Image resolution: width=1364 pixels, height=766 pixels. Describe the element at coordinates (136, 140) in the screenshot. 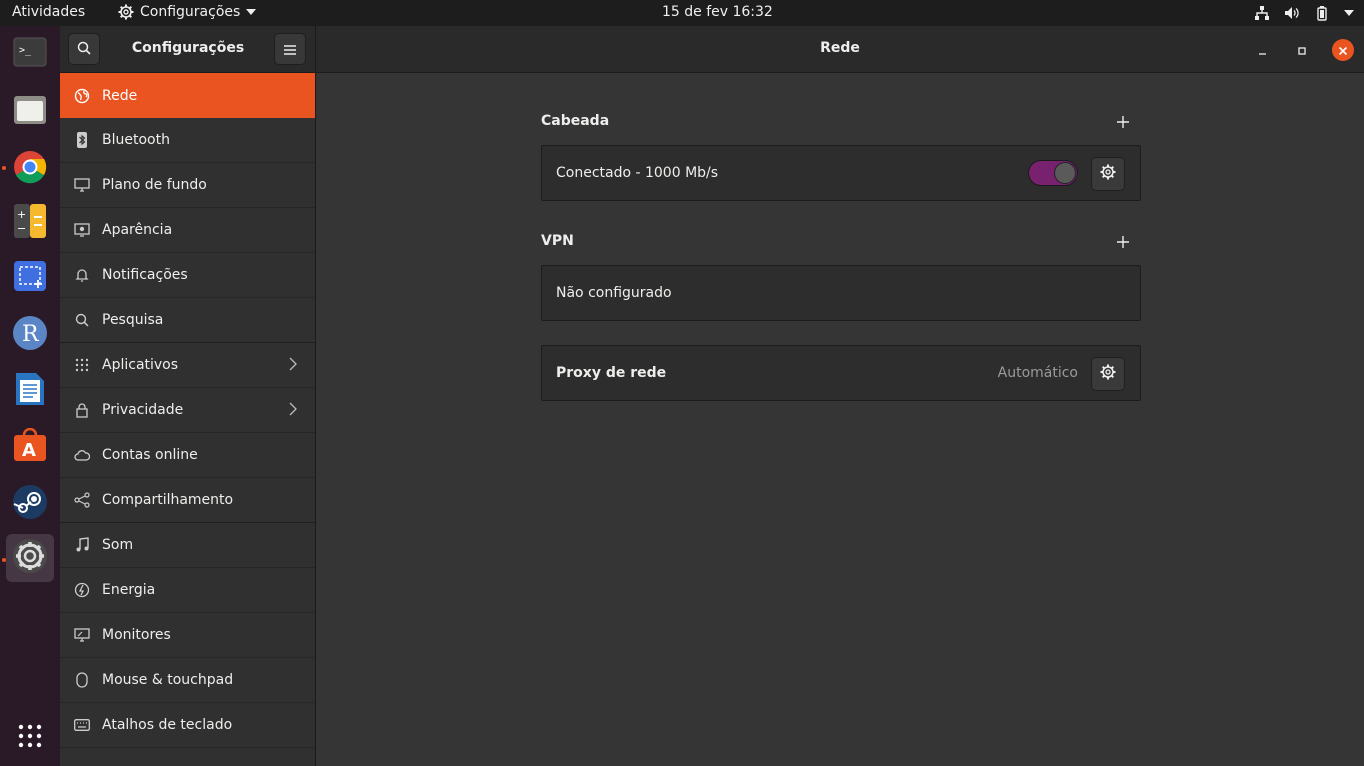

I see `sidebar-item-label: Bluetooth` at that location.